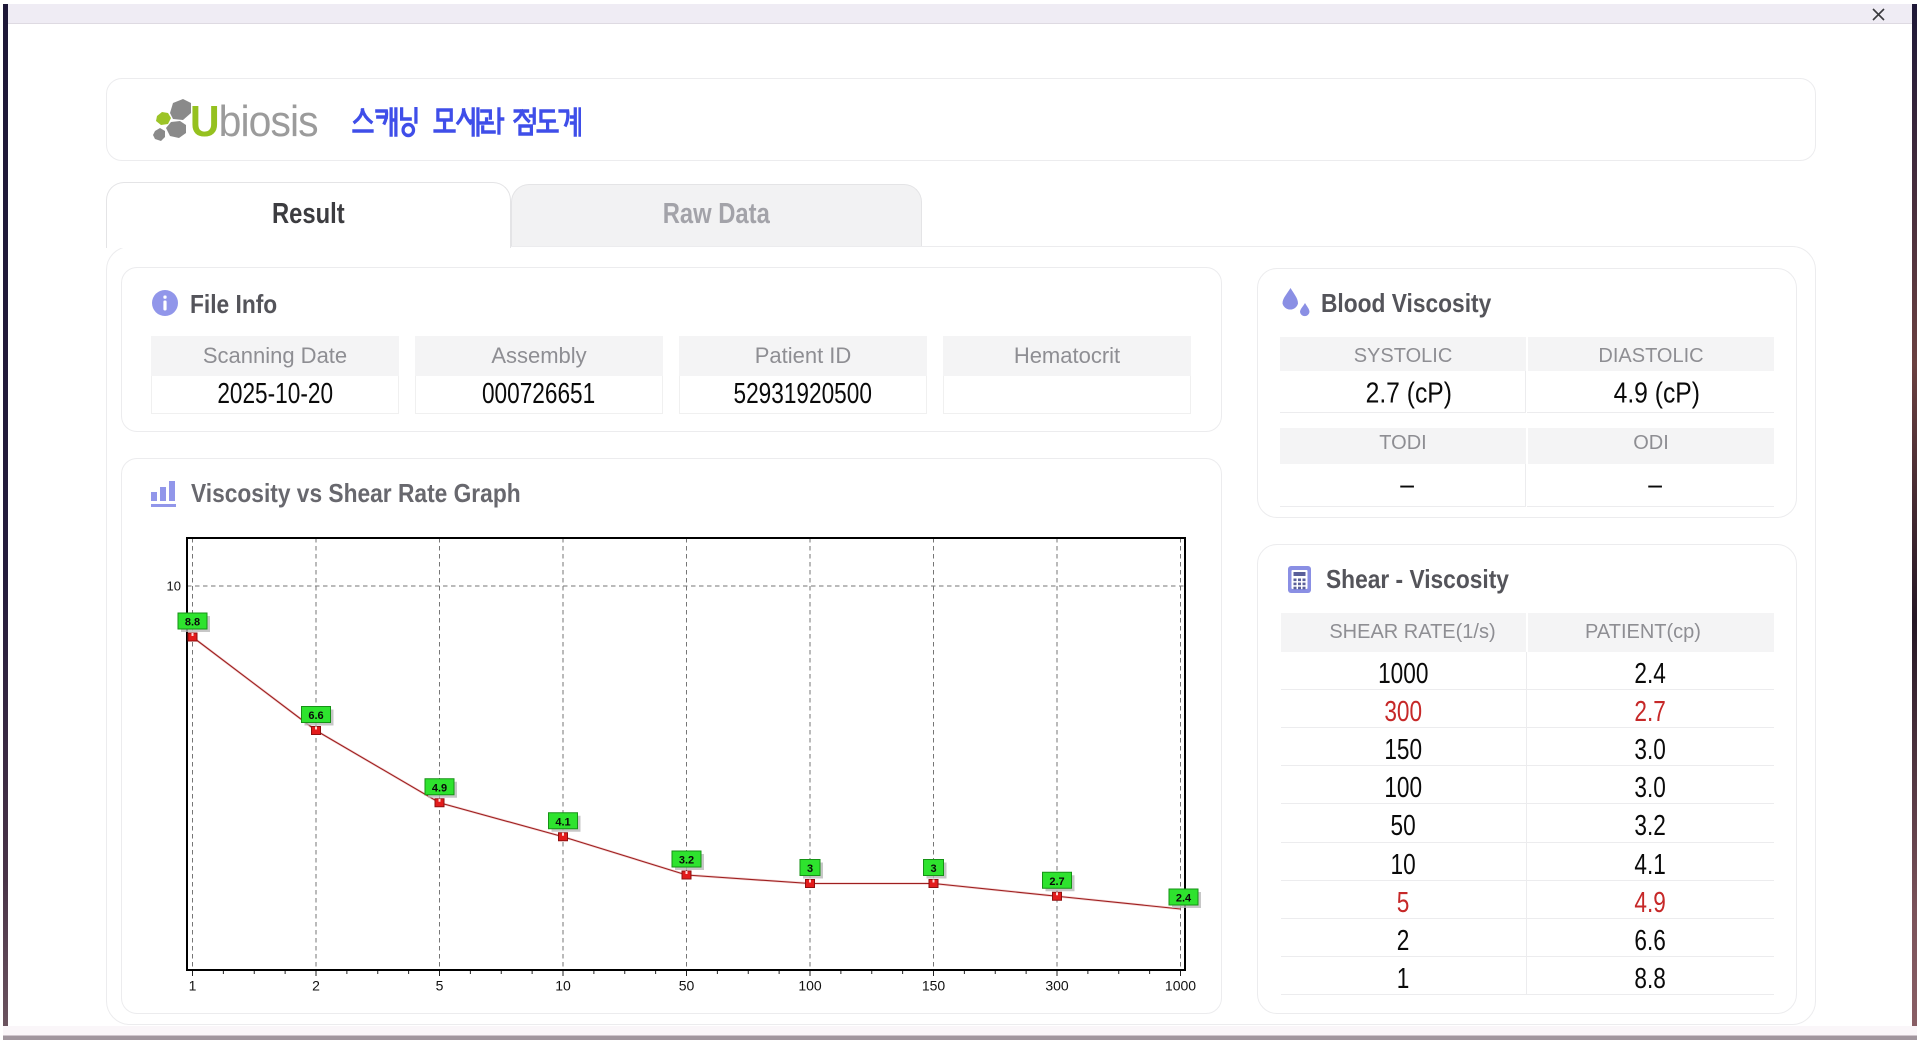  What do you see at coordinates (1056, 882) in the screenshot?
I see `svg-text: 2.7` at bounding box center [1056, 882].